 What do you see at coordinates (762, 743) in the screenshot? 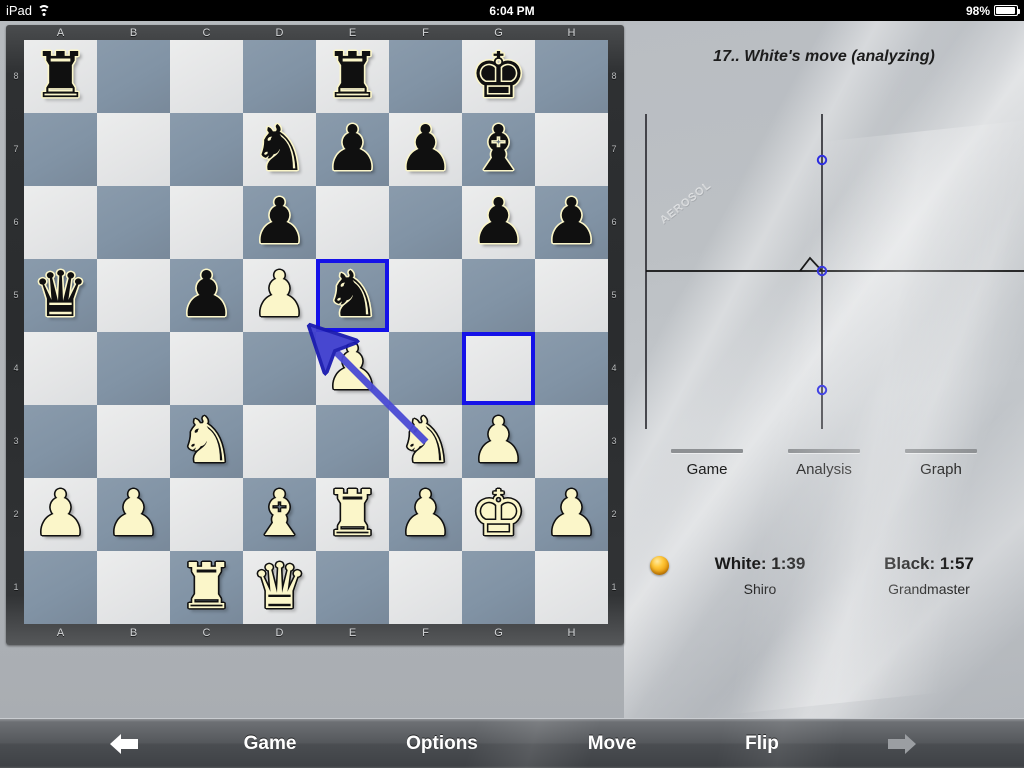
I see `toolbar-flip-button: Flip` at bounding box center [762, 743].